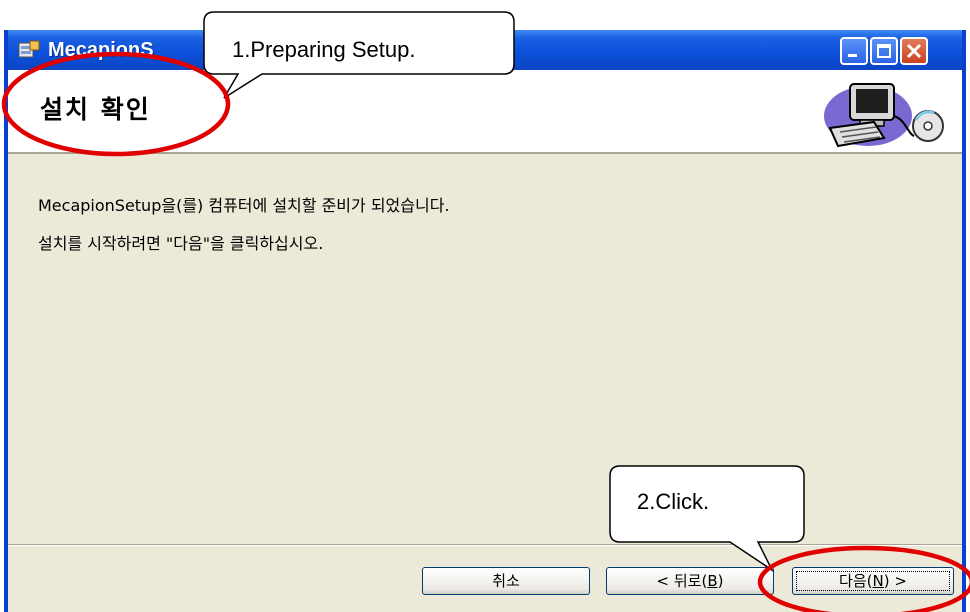 This screenshot has height=612, width=970. Describe the element at coordinates (673, 501) in the screenshot. I see `callout-text-2: 2.Click.` at that location.